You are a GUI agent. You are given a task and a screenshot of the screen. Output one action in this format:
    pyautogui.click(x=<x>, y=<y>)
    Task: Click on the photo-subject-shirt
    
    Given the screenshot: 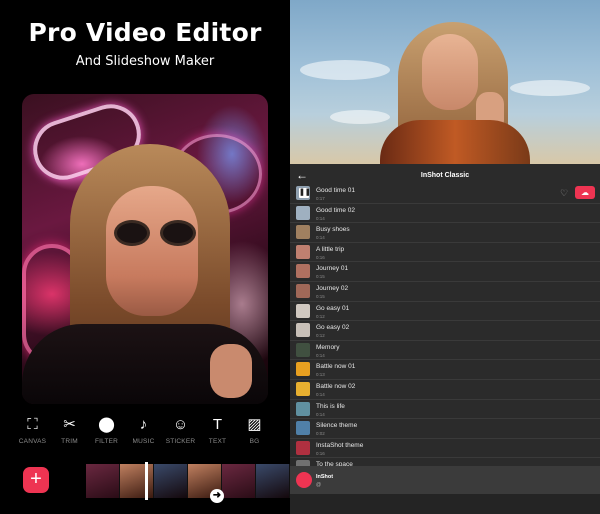 What is the action you would take?
    pyautogui.click(x=455, y=142)
    